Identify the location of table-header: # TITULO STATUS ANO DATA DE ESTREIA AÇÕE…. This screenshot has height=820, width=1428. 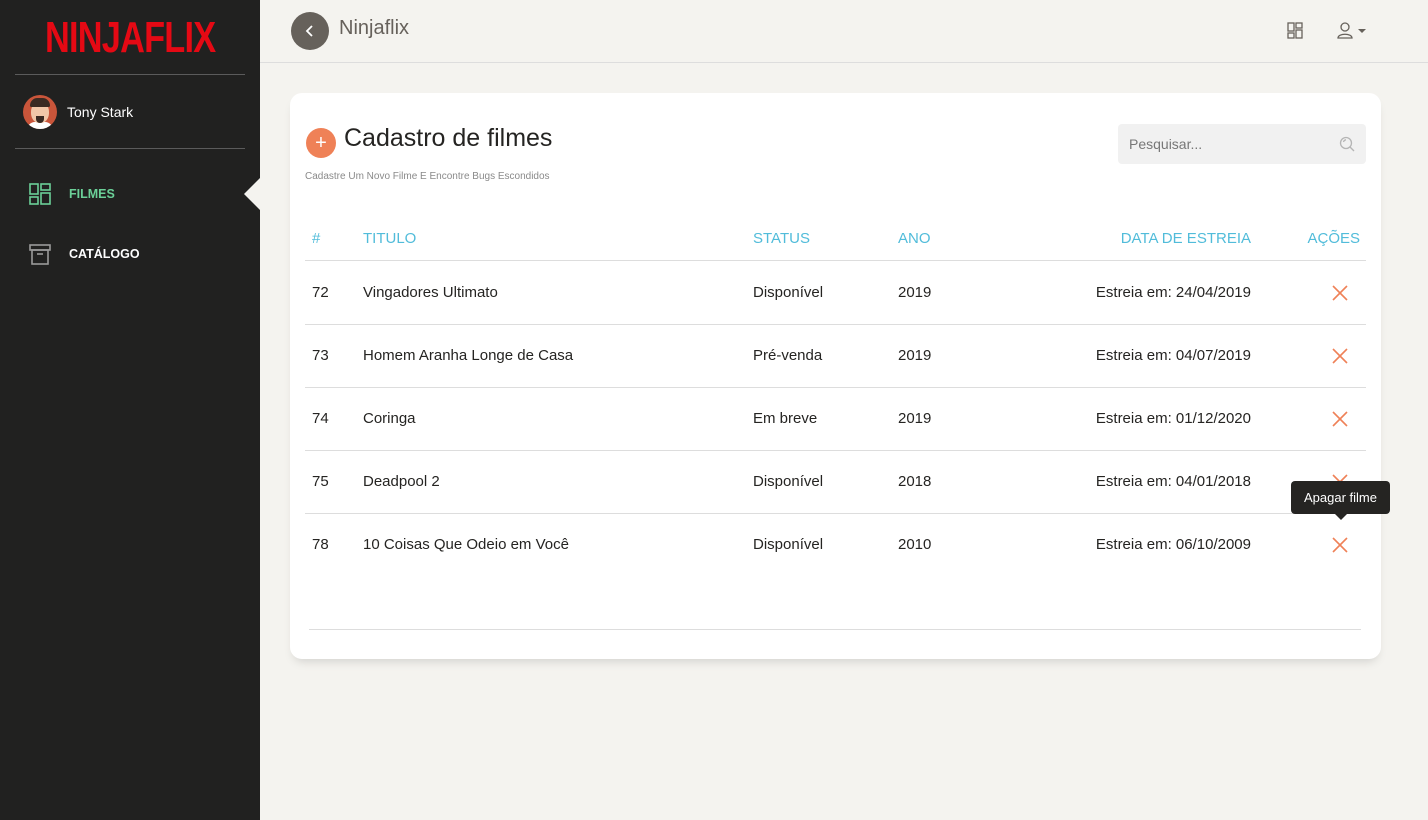
(835, 239).